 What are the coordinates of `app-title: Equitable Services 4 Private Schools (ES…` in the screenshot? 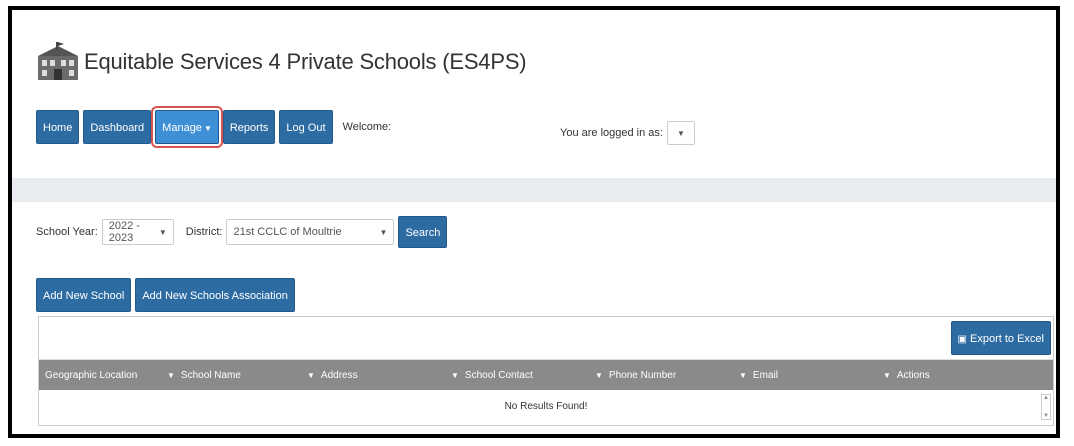 It's located at (305, 61).